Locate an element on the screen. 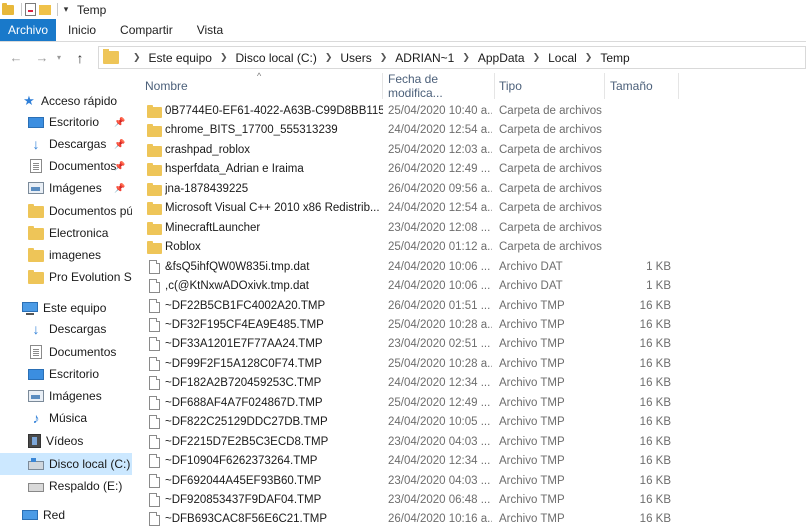  sidebar-item-imagenes: Imágenes 📌 is located at coordinates (66, 188).